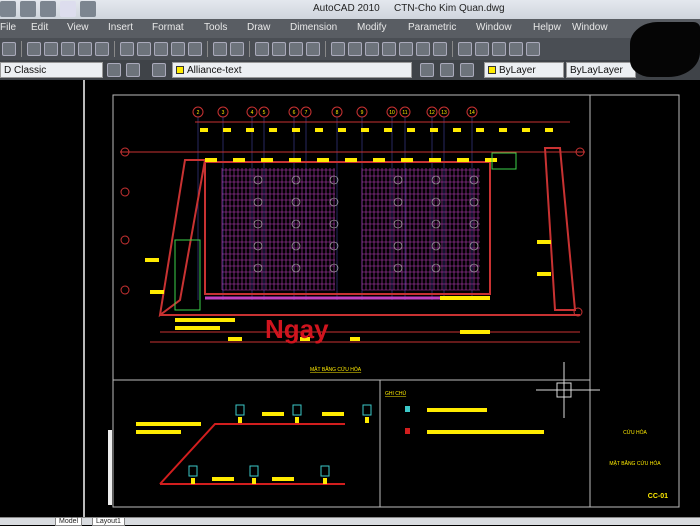 This screenshot has width=700, height=526. What do you see at coordinates (168, 27) in the screenshot?
I see `menu-format: Format` at bounding box center [168, 27].